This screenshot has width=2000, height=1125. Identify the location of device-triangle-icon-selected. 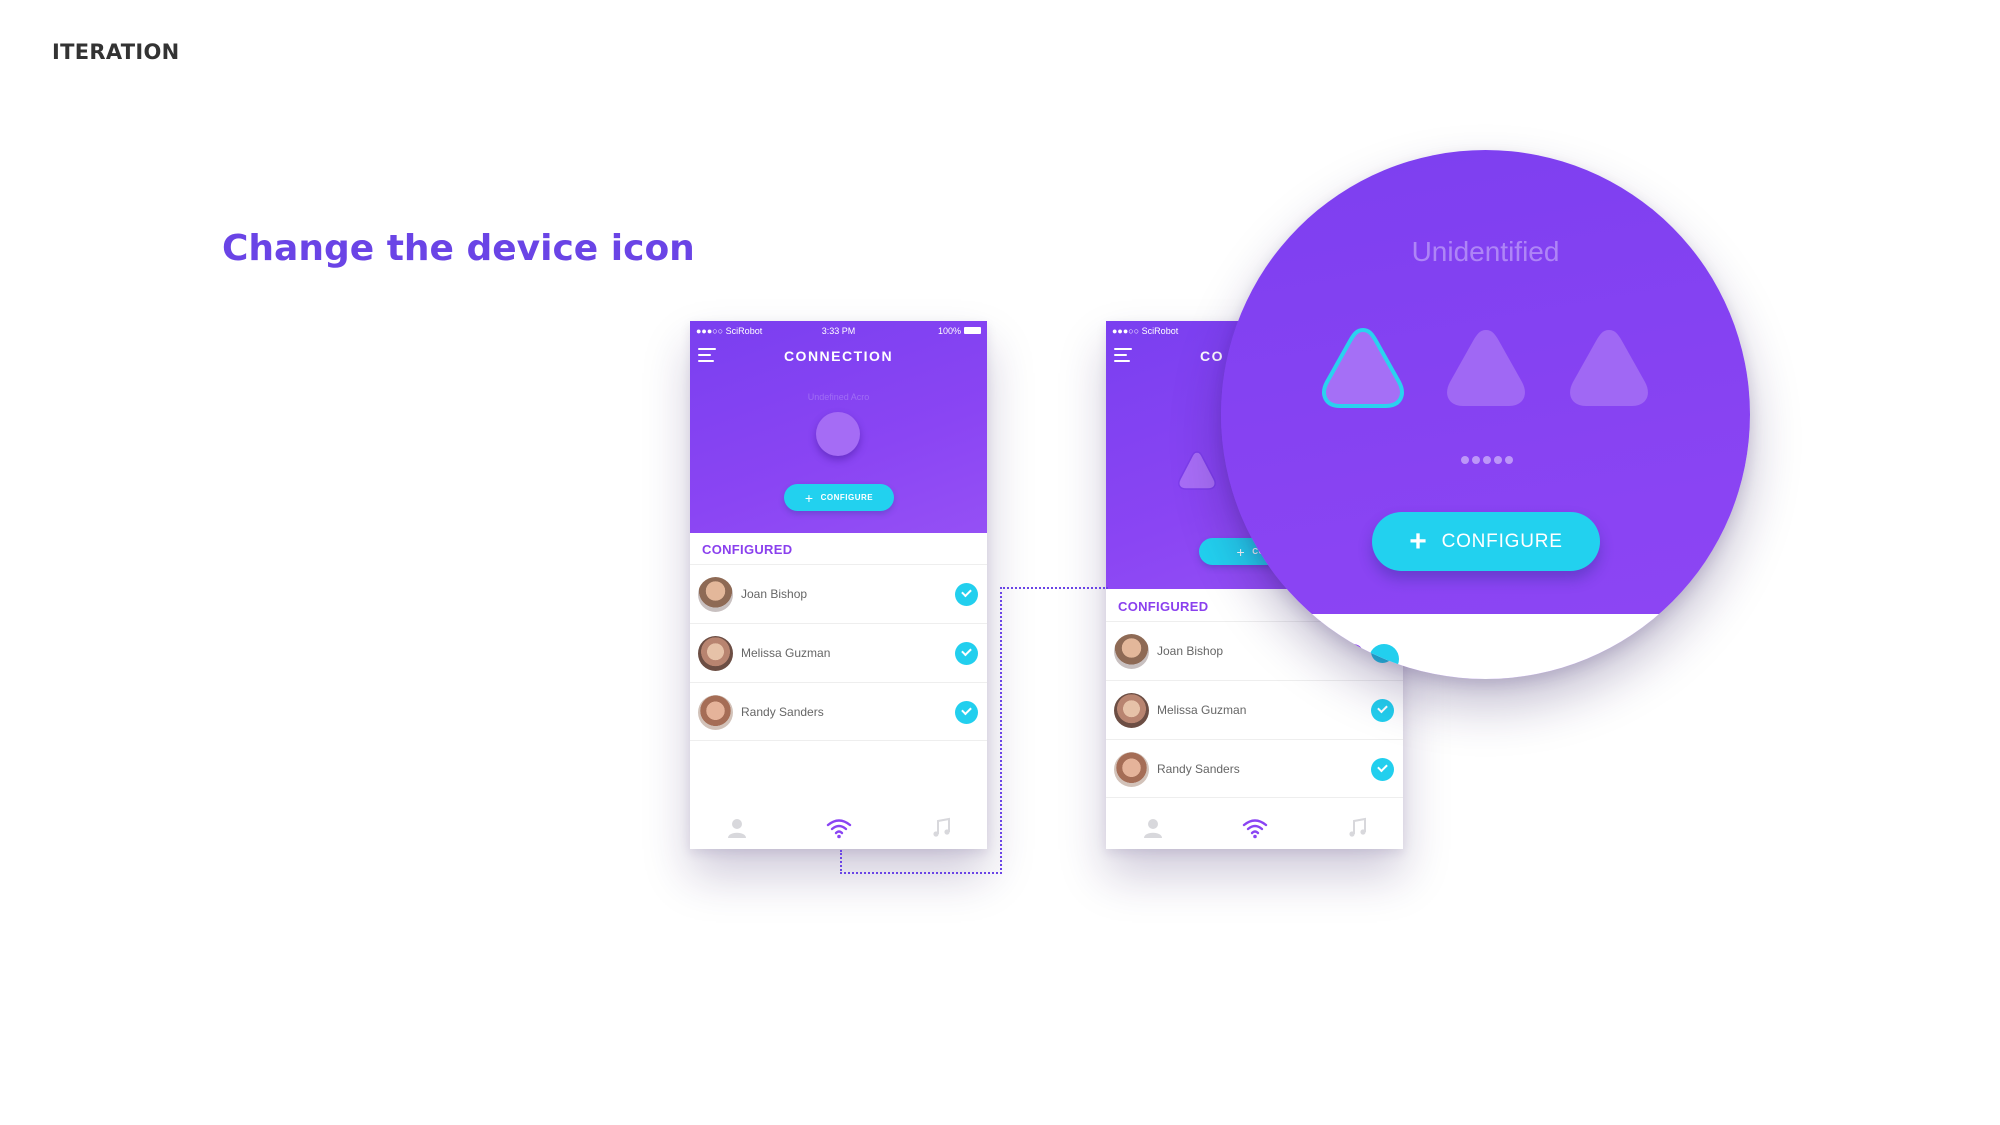
(1363, 369).